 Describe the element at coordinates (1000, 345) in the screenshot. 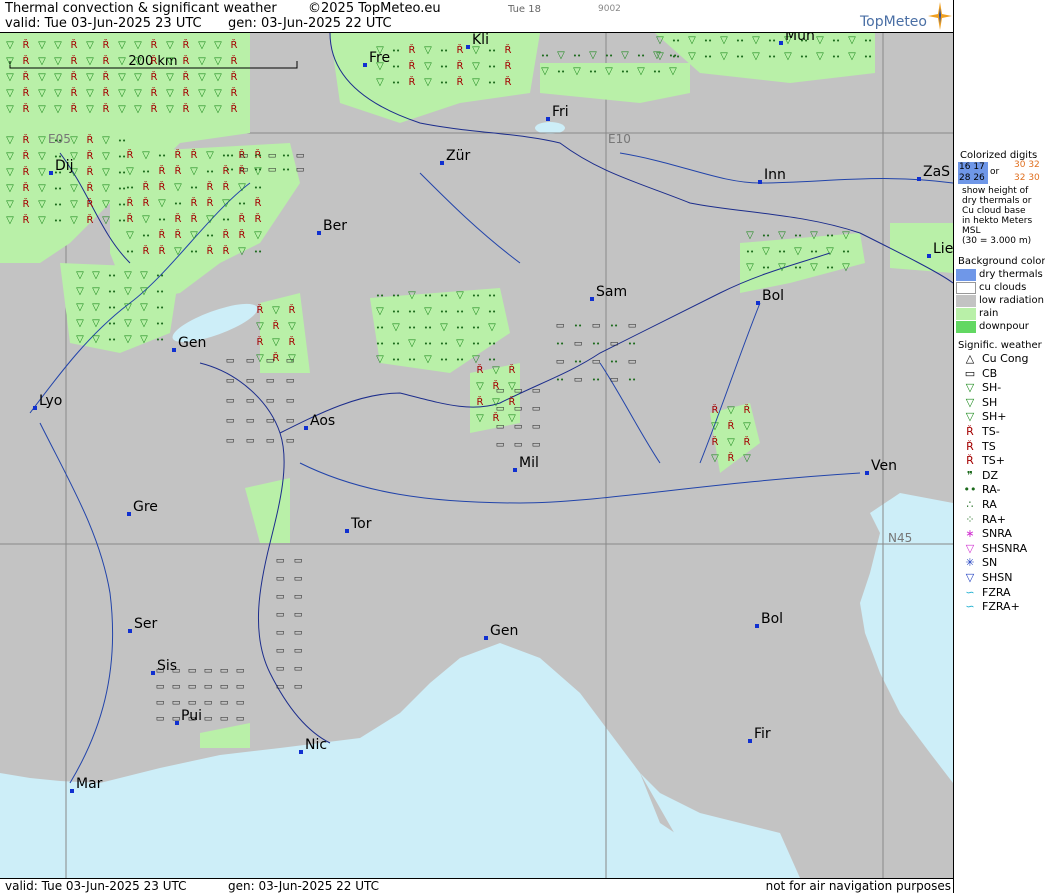

I see `legend-sig-title: Signific. weather` at that location.